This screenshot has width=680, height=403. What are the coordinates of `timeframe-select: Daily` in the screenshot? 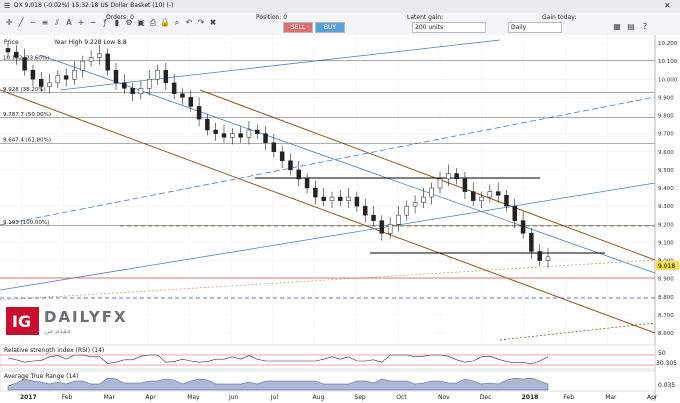 It's located at (535, 27).